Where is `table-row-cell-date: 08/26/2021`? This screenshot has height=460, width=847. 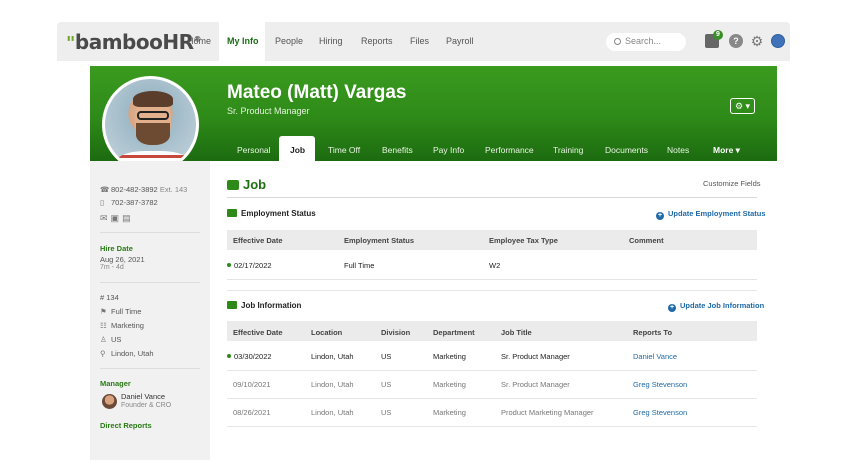 table-row-cell-date: 08/26/2021 is located at coordinates (252, 412).